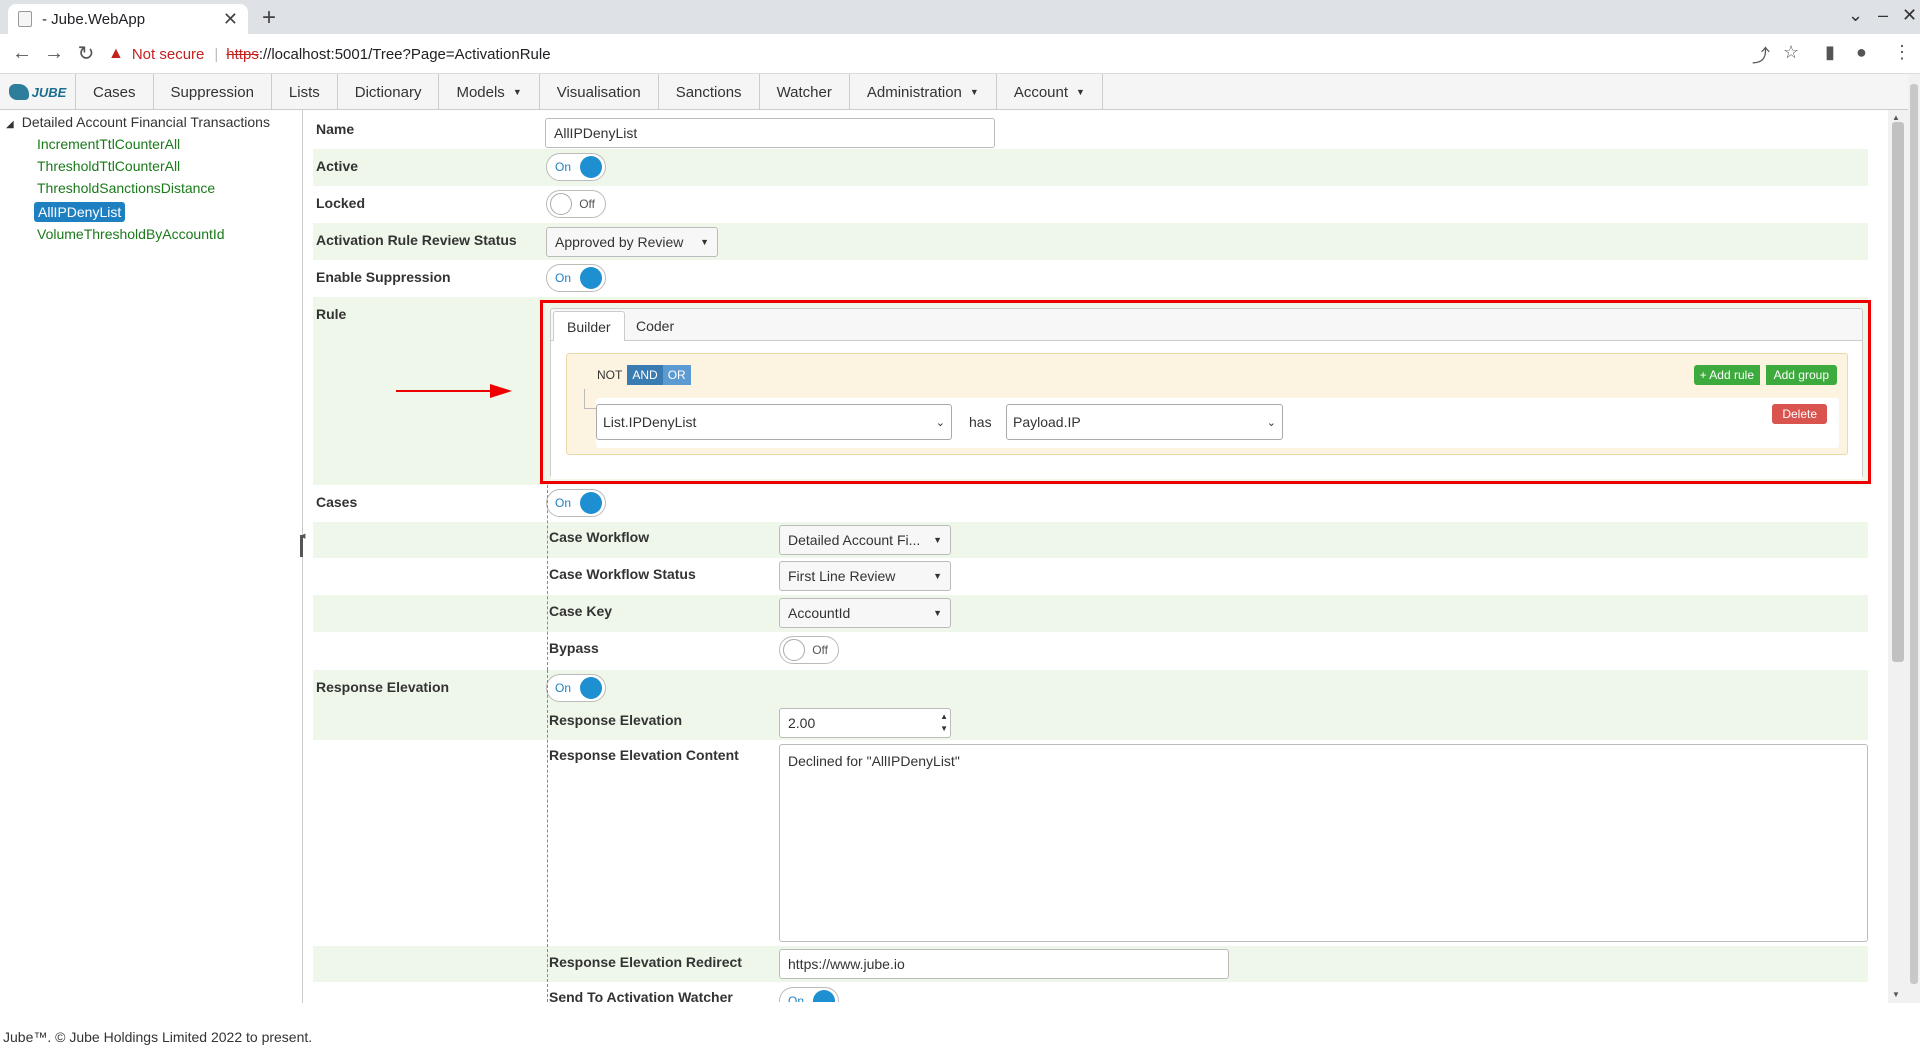  Describe the element at coordinates (865, 723) in the screenshot. I see `response-elevation-input: 2.00 ▲ ▼` at that location.